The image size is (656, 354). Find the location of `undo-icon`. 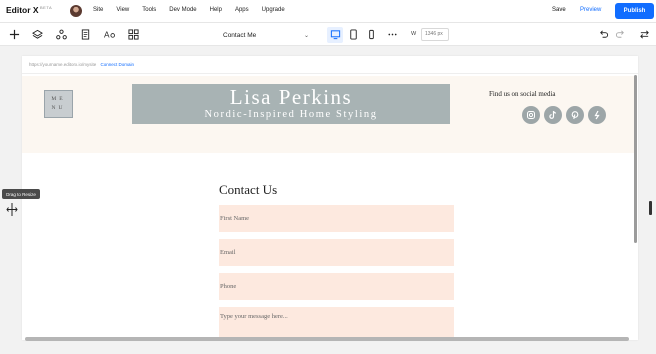

undo-icon is located at coordinates (603, 34).